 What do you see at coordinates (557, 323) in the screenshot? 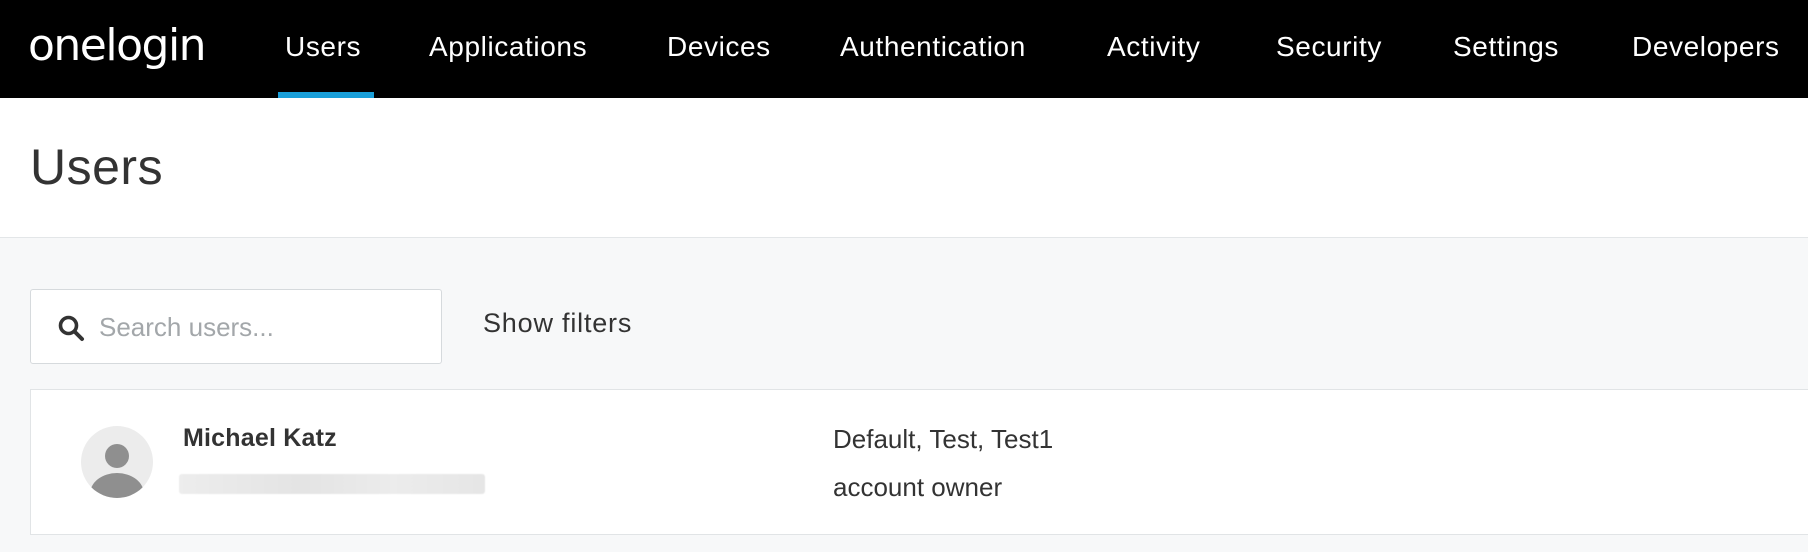
I see `show-filters-button: Show filters` at bounding box center [557, 323].